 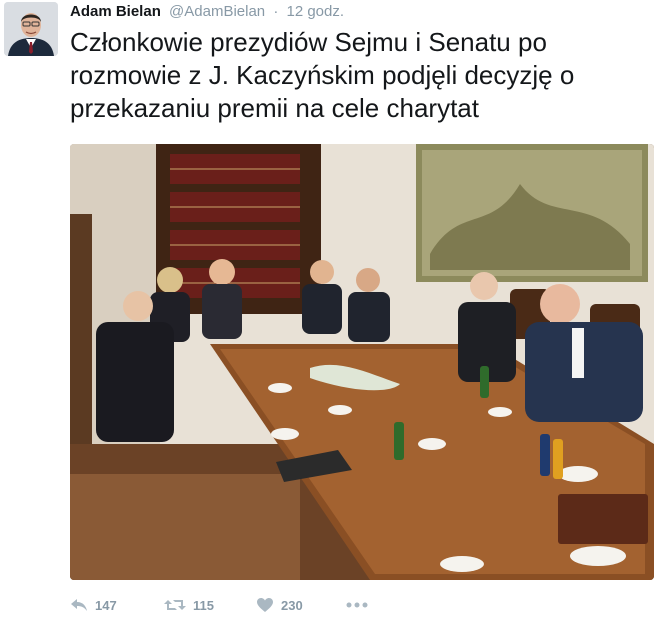 I want to click on reply-count: 147, so click(x=106, y=605).